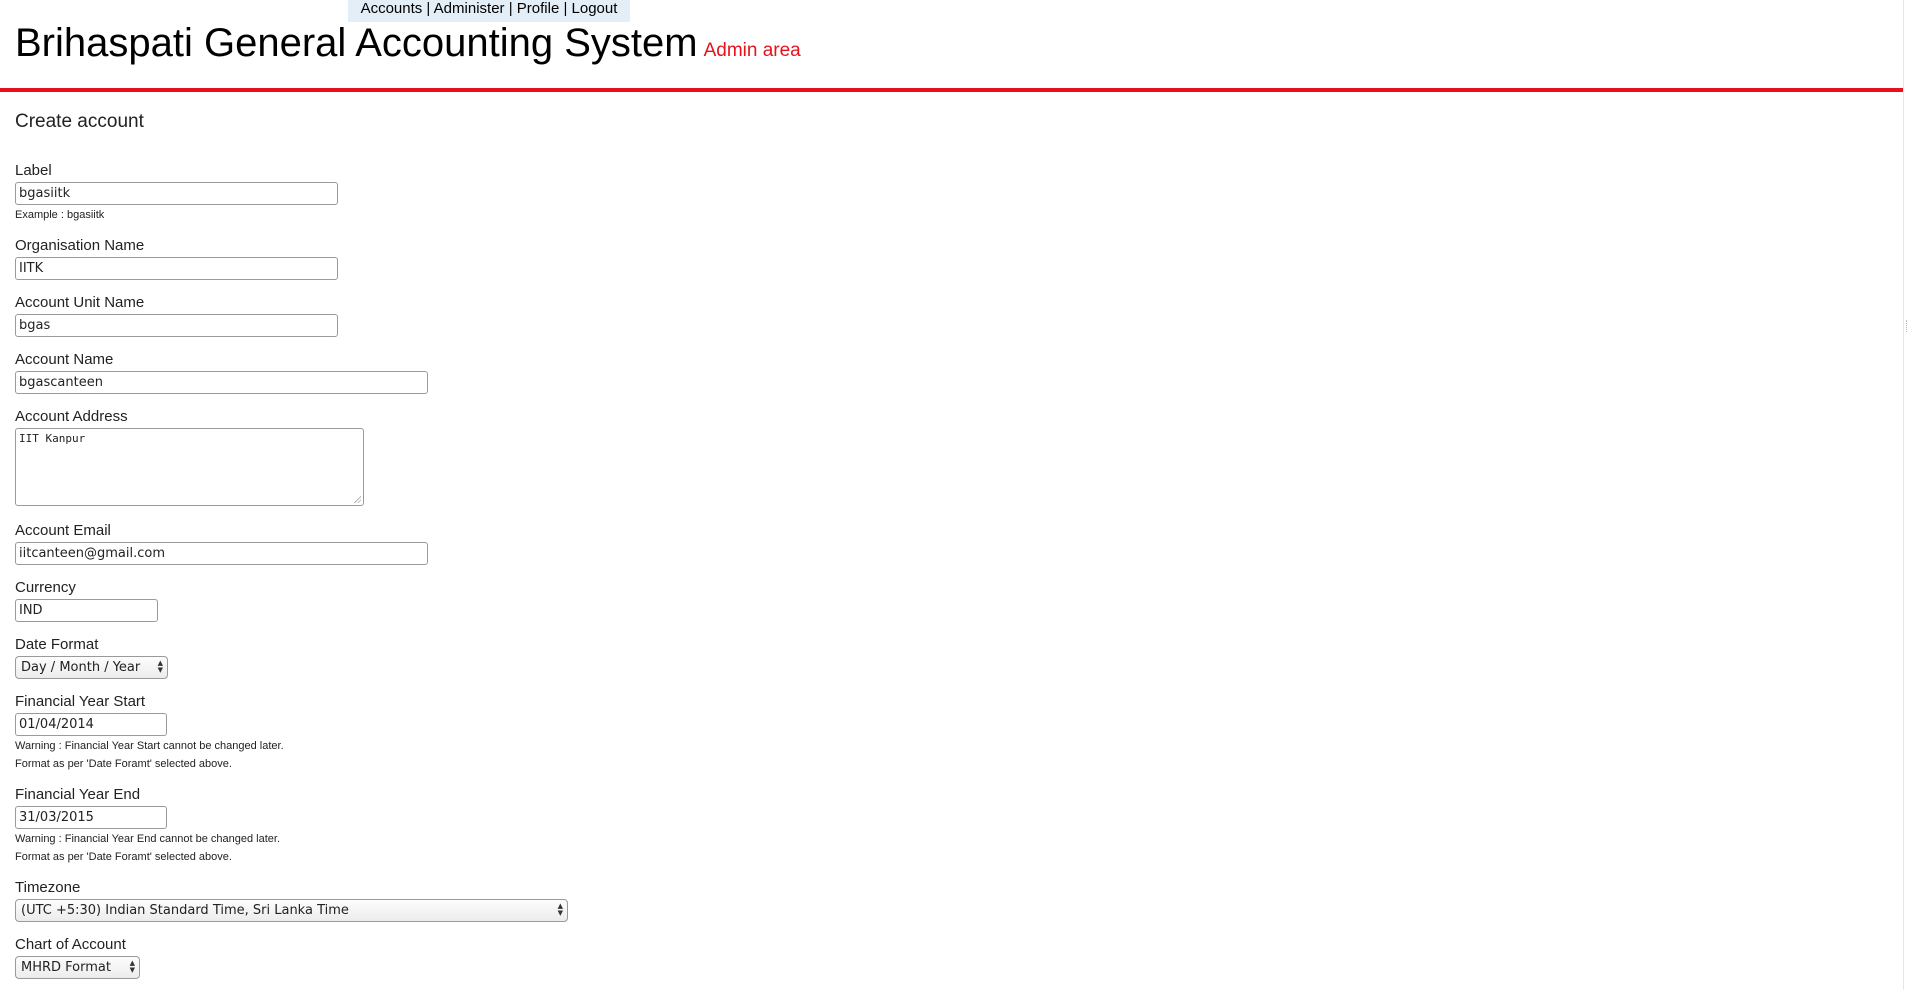 This screenshot has width=1914, height=990. I want to click on account-email-input, so click(221, 553).